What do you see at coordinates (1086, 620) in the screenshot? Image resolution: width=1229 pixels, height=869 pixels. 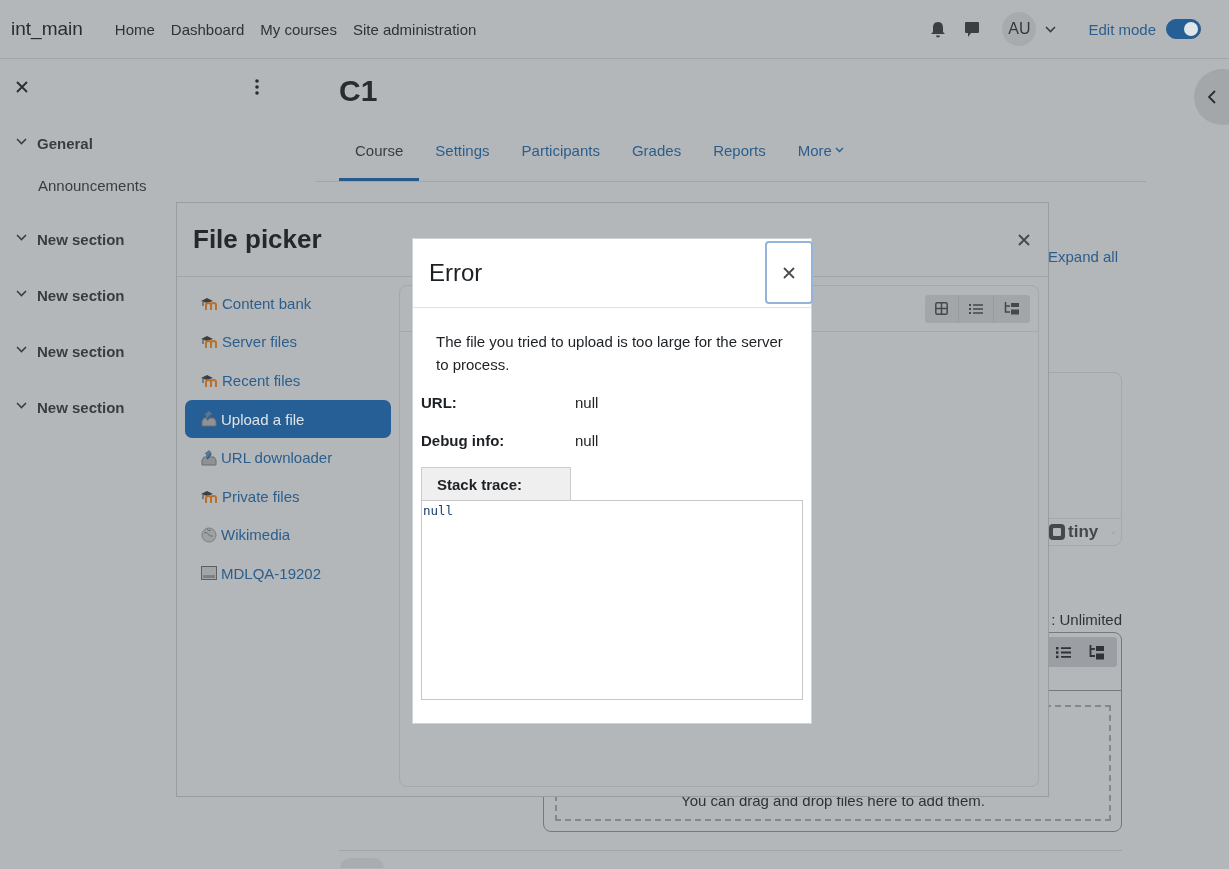 I see `file-limit-text: : Unlimited` at bounding box center [1086, 620].